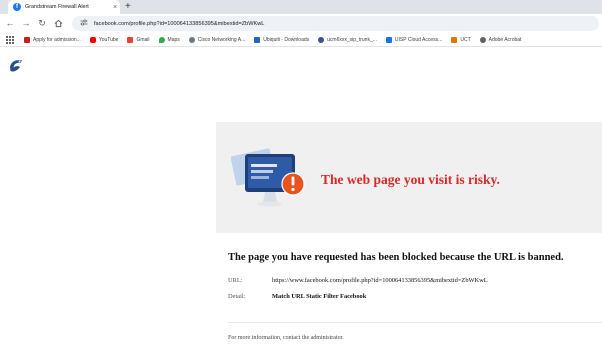 The width and height of the screenshot is (602, 357). I want to click on tab-strip: f Grandstream Firewall Alert × +, so click(301, 7).